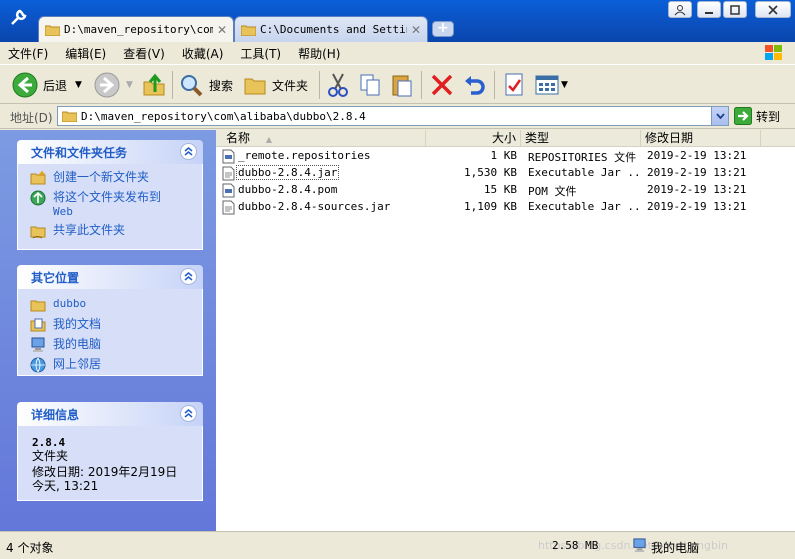 This screenshot has width=795, height=559. What do you see at coordinates (581, 138) in the screenshot?
I see `column-header-type: 类型` at bounding box center [581, 138].